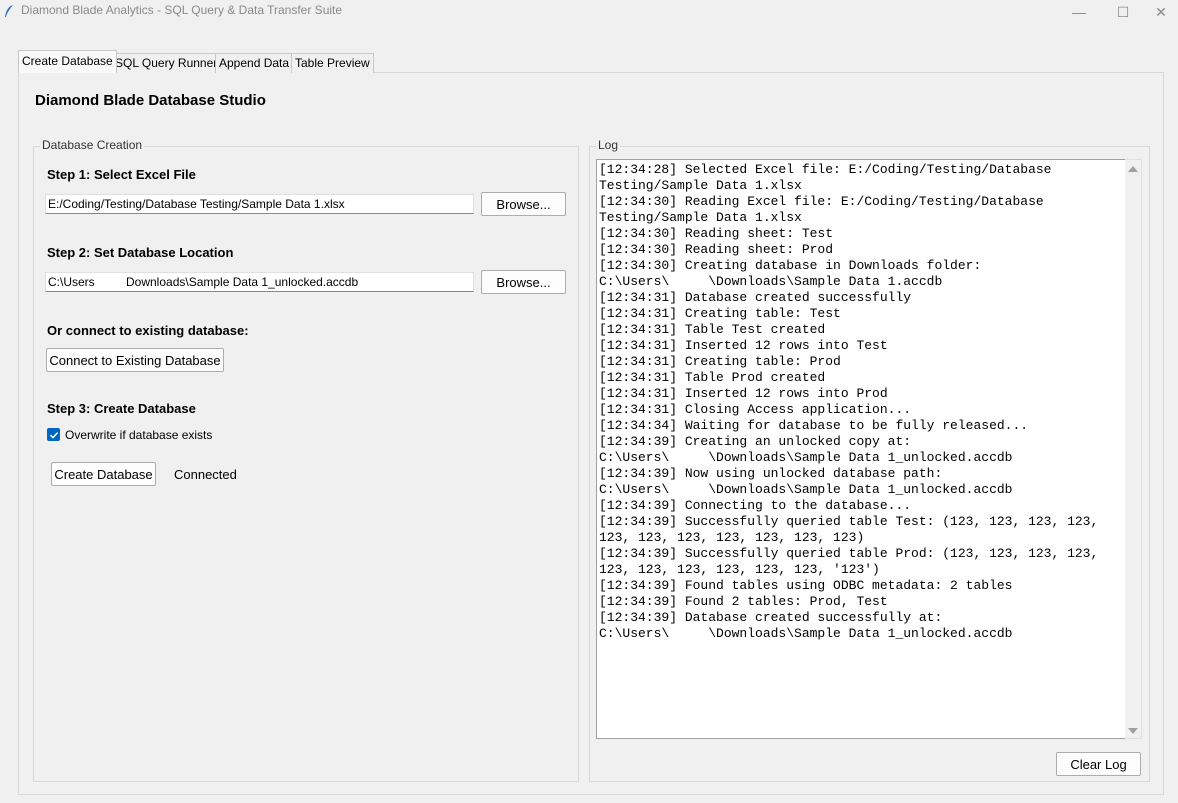 The image size is (1178, 803). Describe the element at coordinates (1133, 731) in the screenshot. I see `scroll-down-icon` at that location.